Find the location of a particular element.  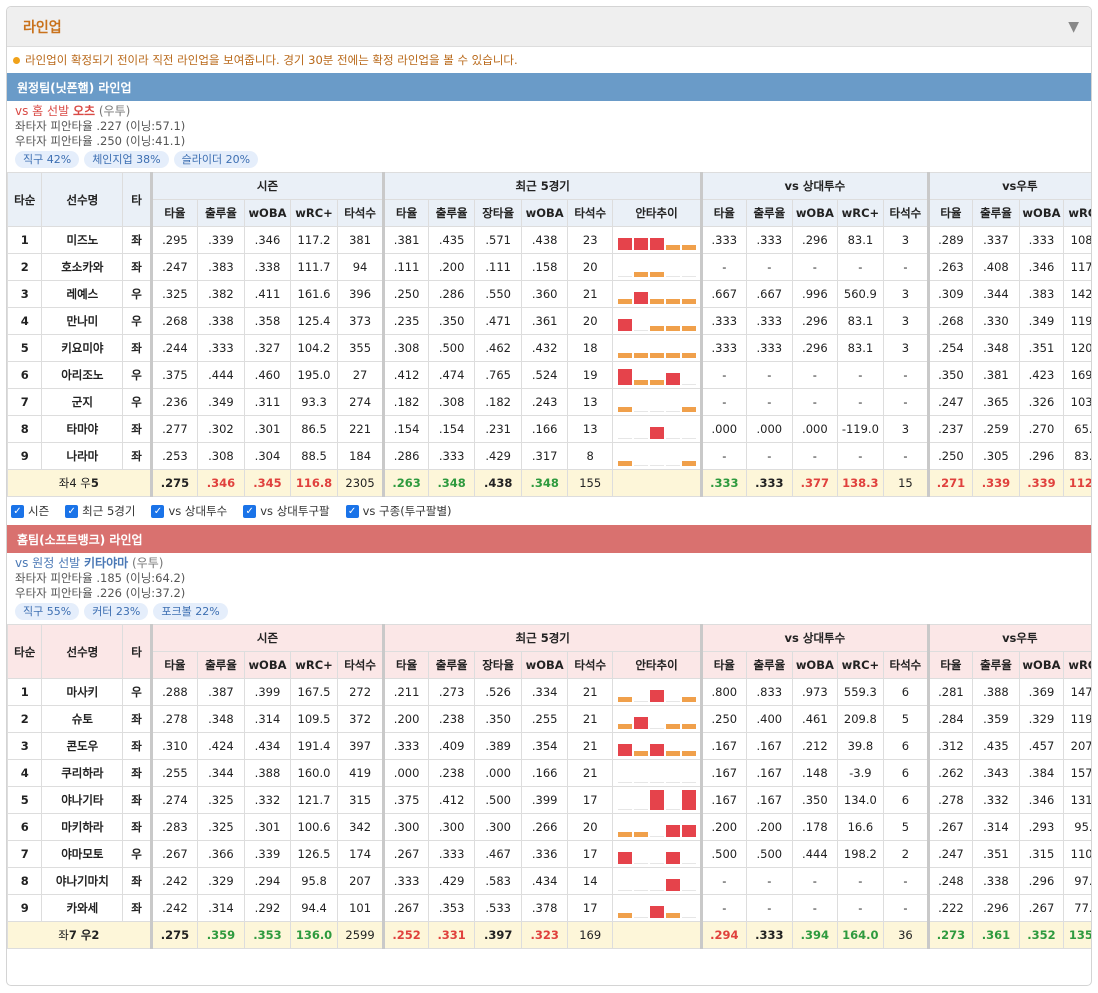

group-header: 시즌 is located at coordinates (267, 186).